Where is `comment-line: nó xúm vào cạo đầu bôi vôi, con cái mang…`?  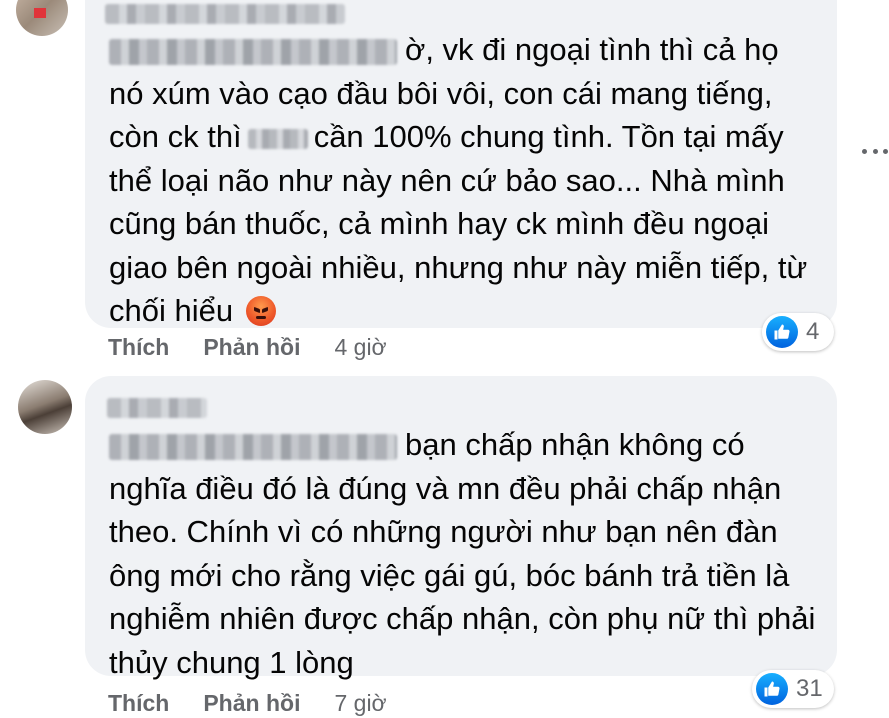
comment-line: nó xúm vào cạo đầu bôi vôi, con cái mang… is located at coordinates (441, 93).